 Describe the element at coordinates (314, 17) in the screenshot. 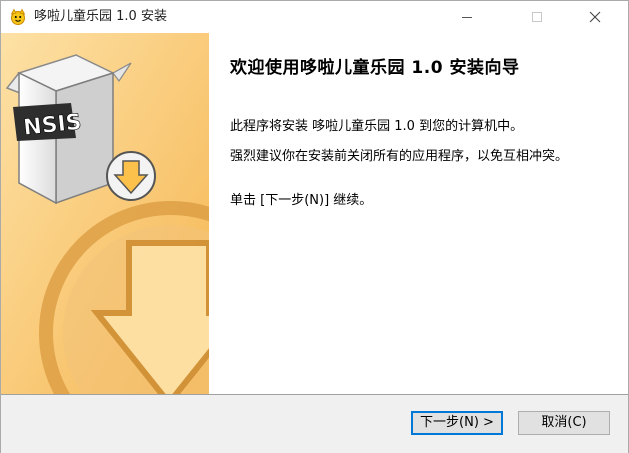

I see `title-bar: 哆啦儿童乐园 1.0 安装` at that location.